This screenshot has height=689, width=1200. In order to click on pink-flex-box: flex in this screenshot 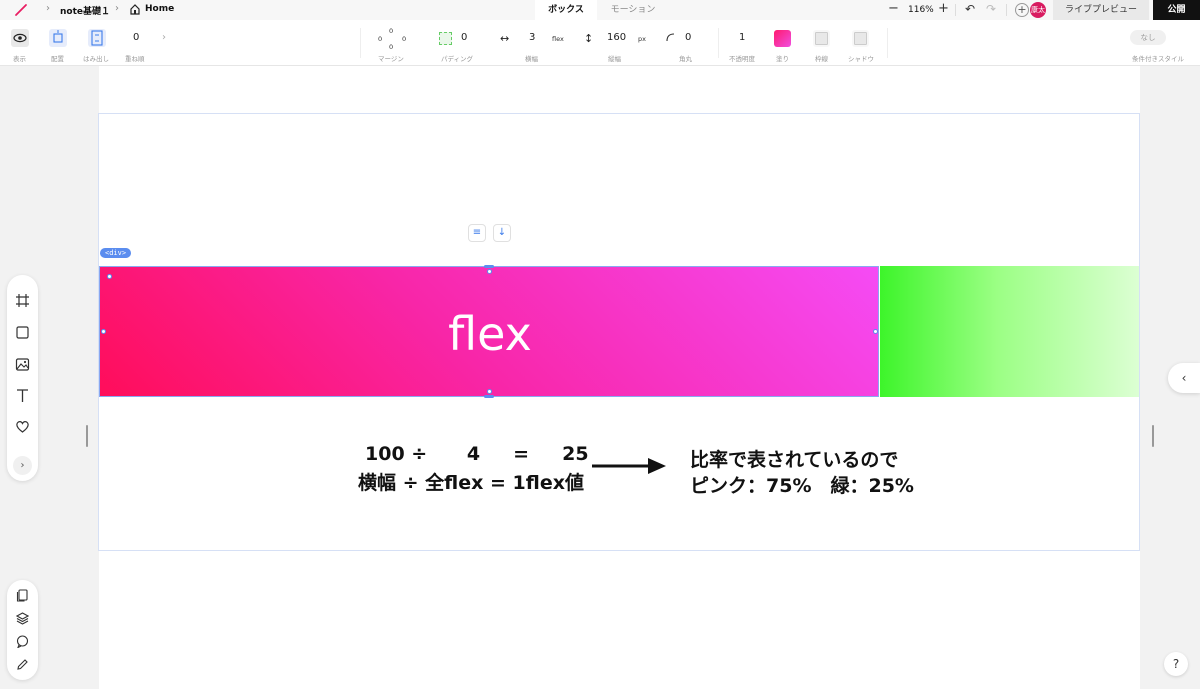, I will do `click(489, 331)`.